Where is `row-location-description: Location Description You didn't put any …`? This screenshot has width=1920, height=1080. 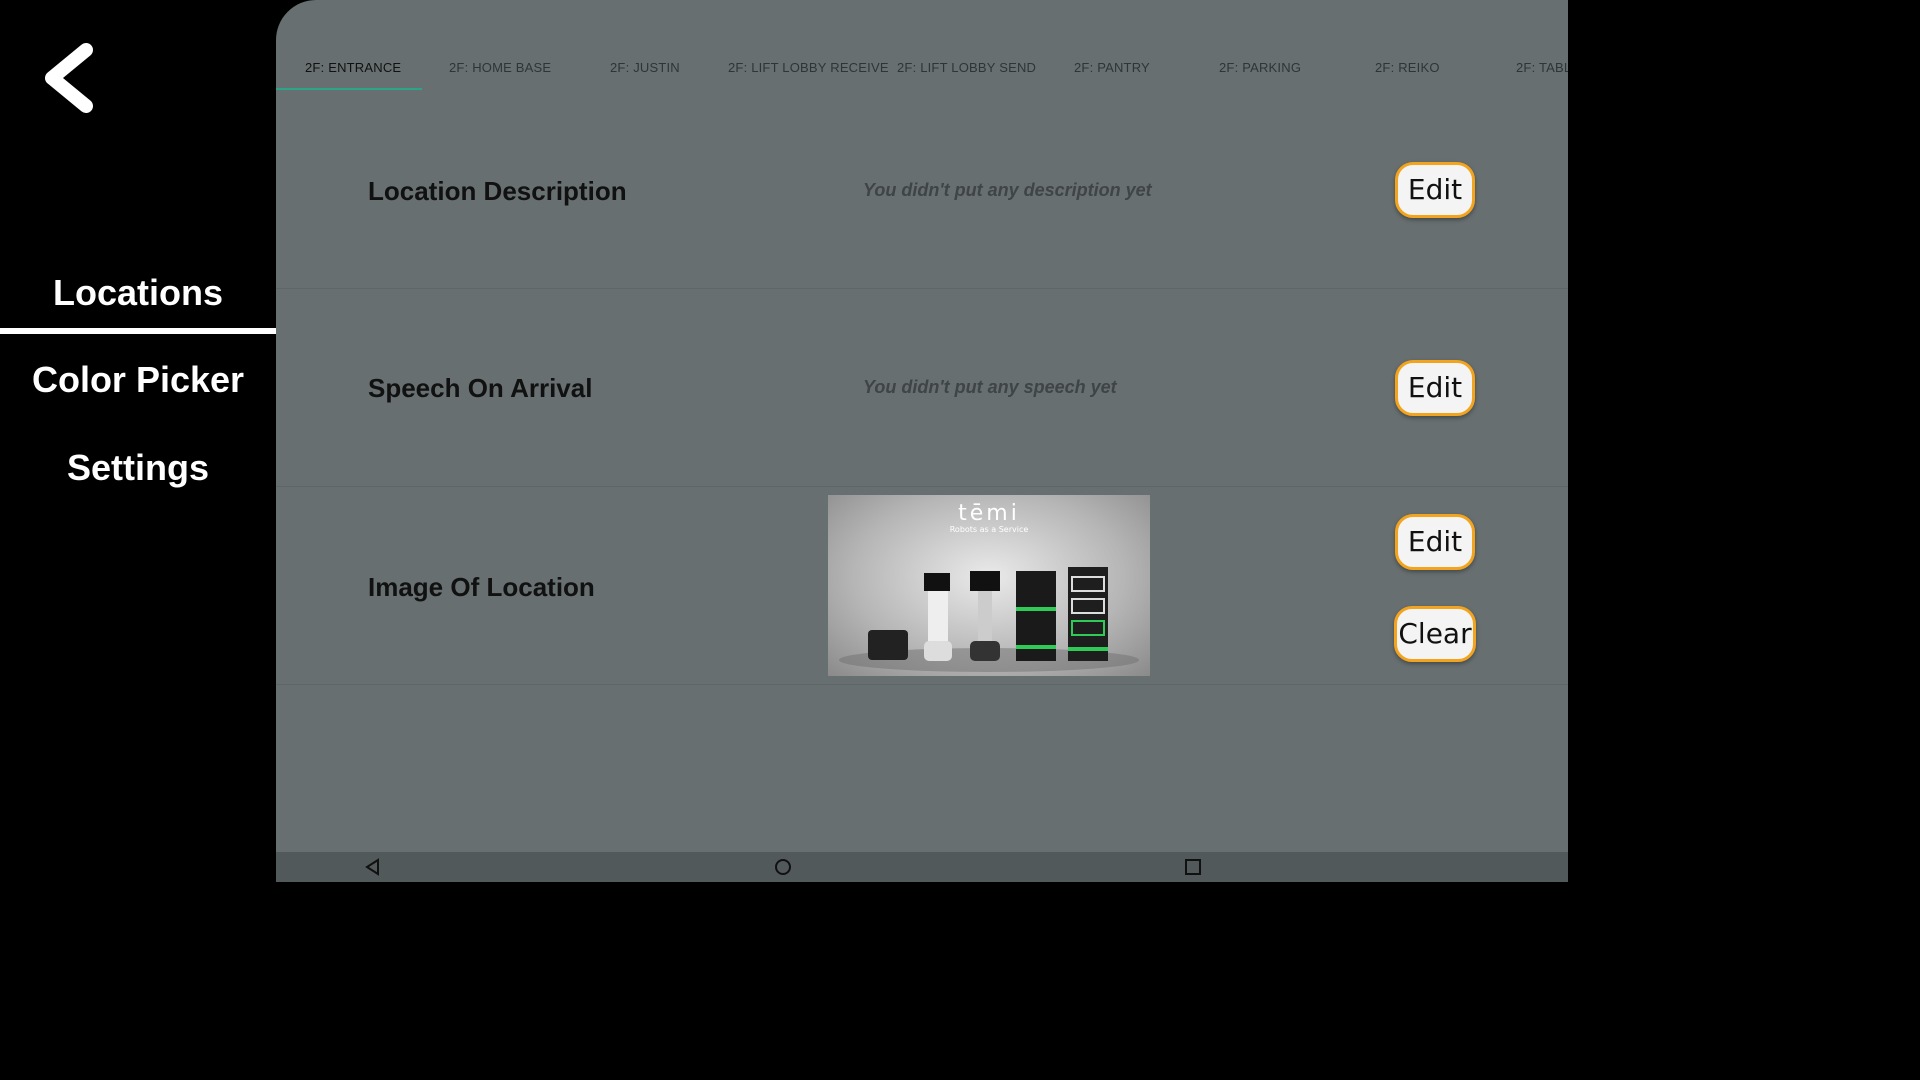
row-location-description: Location Description You didn't put any … is located at coordinates (922, 190).